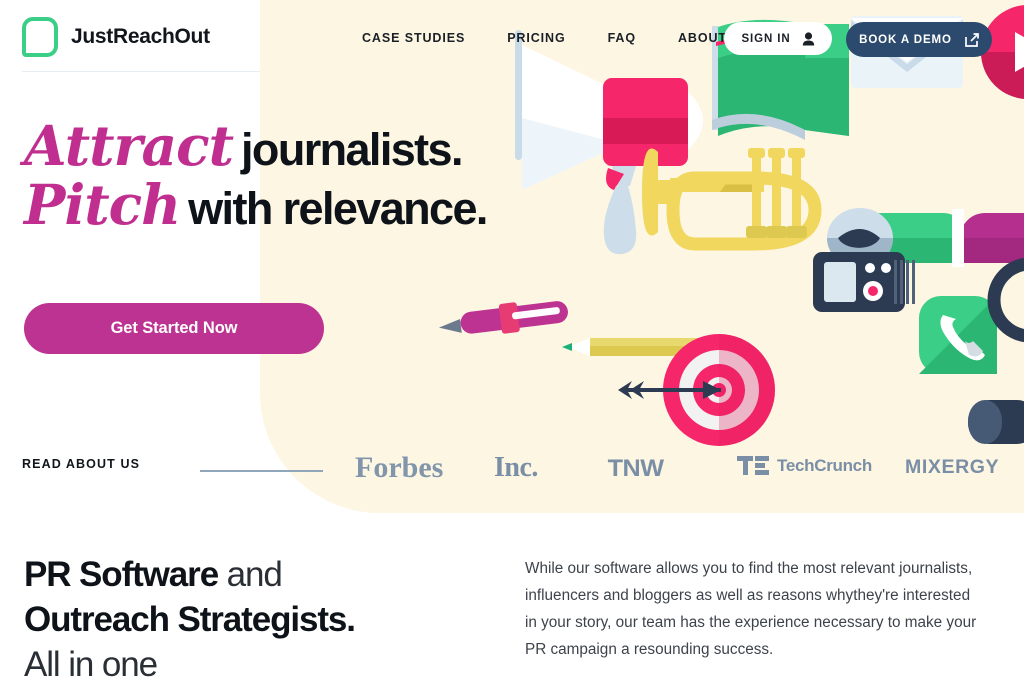 The image size is (1024, 700). Describe the element at coordinates (753, 465) in the screenshot. I see `techcrunch-mark-icon` at that location.